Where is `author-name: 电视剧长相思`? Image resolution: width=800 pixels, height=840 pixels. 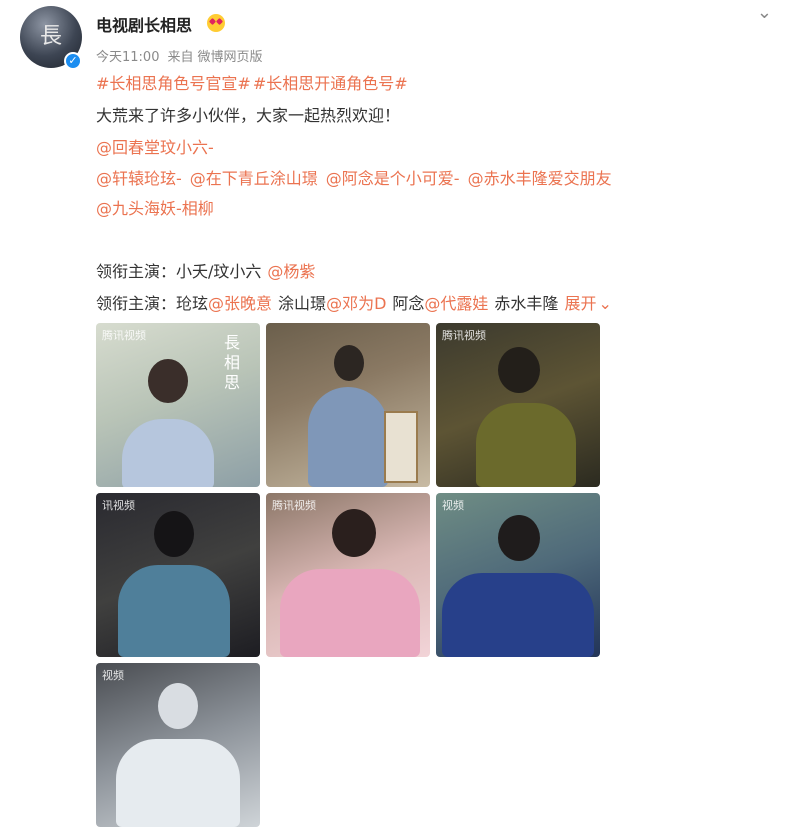 author-name: 电视剧长相思 is located at coordinates (144, 24).